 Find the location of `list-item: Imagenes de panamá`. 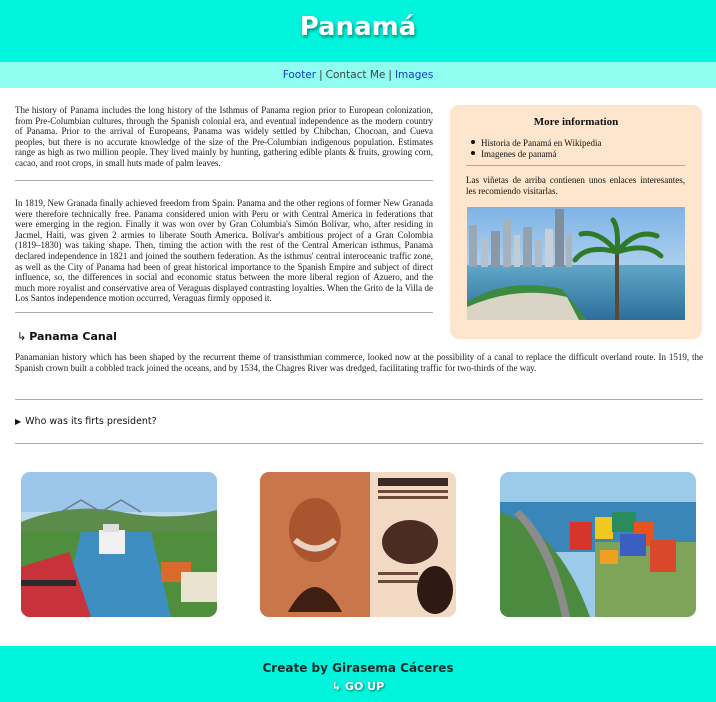

list-item: Imagenes de panamá is located at coordinates (536, 154).